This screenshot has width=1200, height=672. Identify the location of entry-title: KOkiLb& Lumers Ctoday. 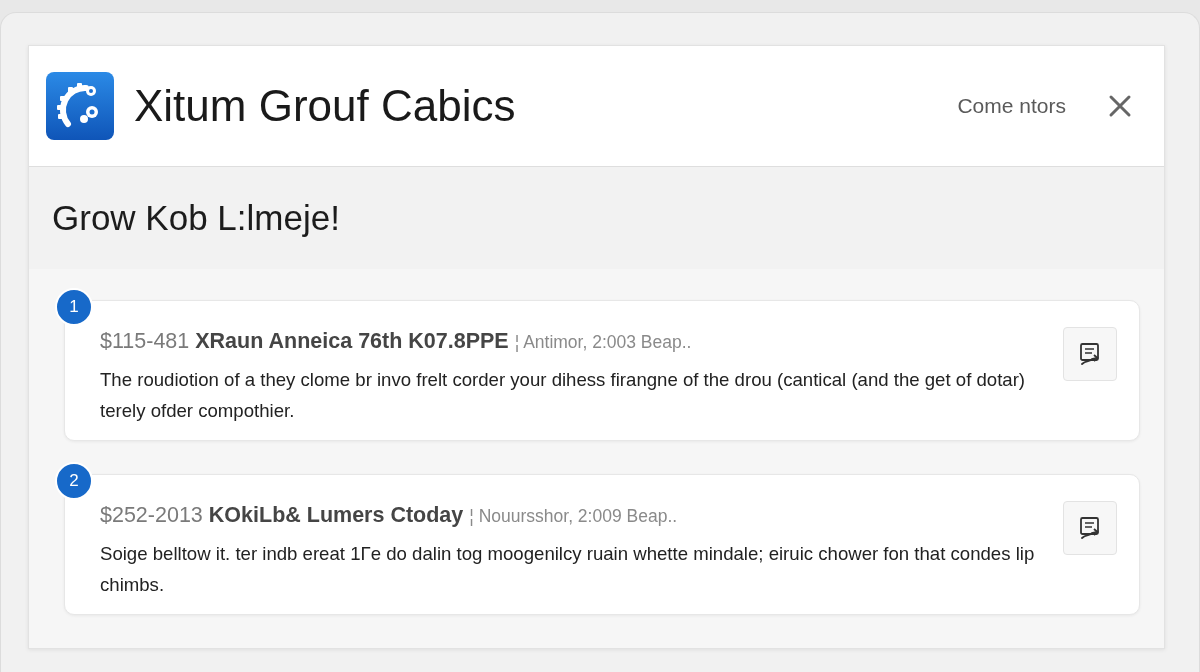
(336, 515).